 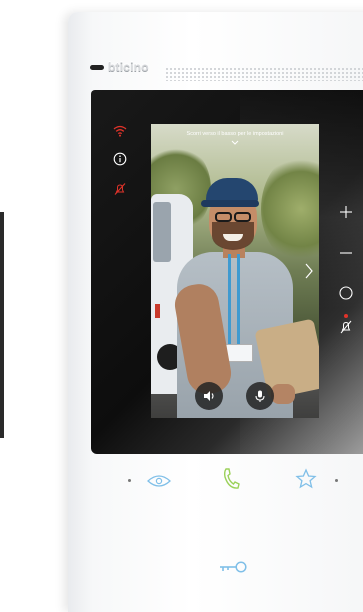 What do you see at coordinates (306, 479) in the screenshot?
I see `star-icon` at bounding box center [306, 479].